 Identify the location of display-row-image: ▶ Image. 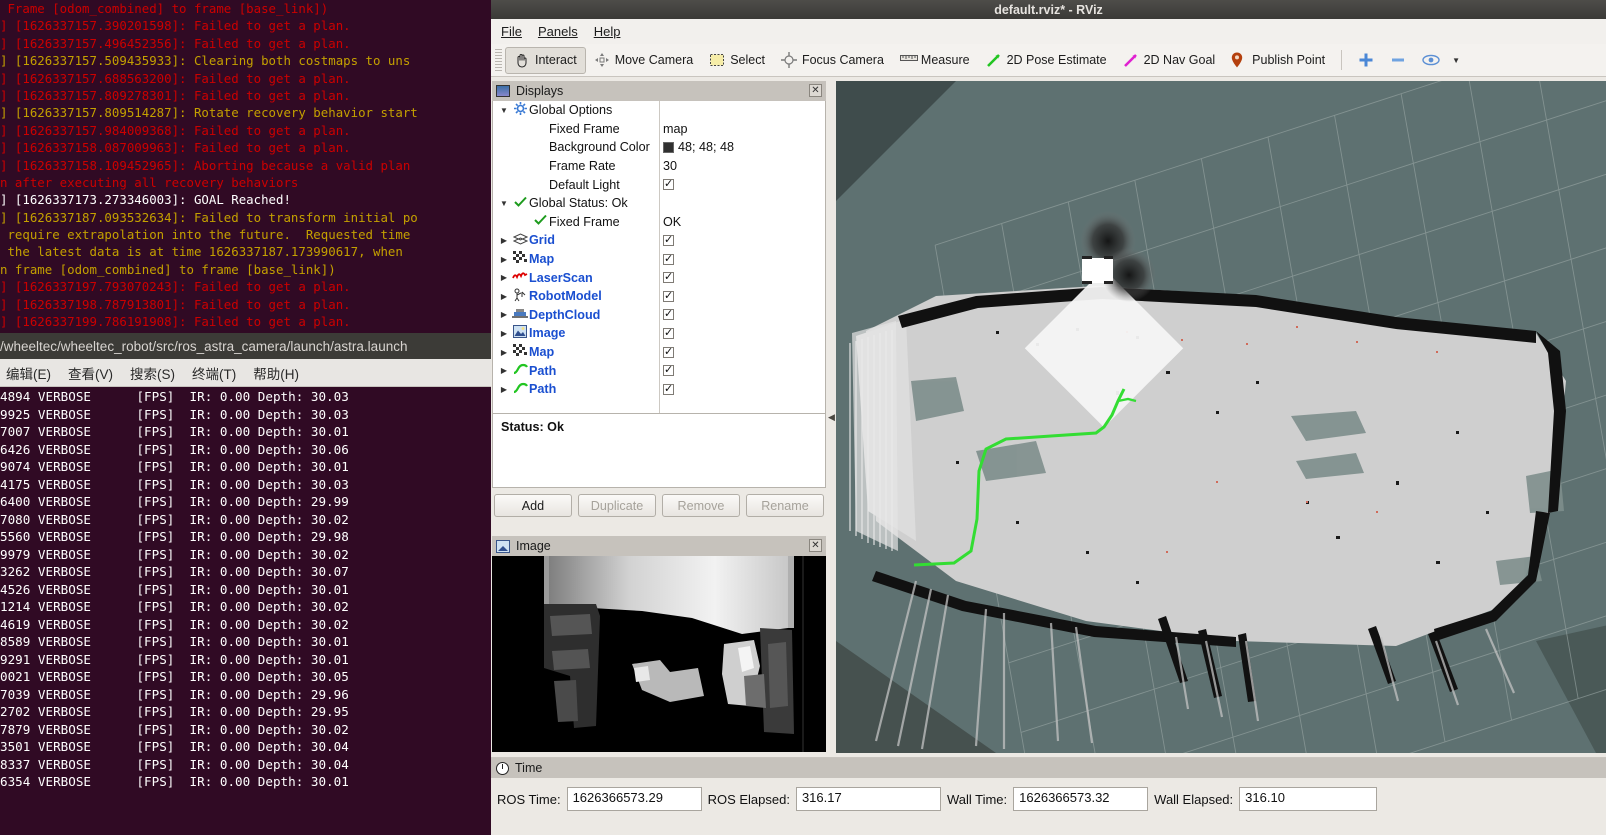
(659, 333).